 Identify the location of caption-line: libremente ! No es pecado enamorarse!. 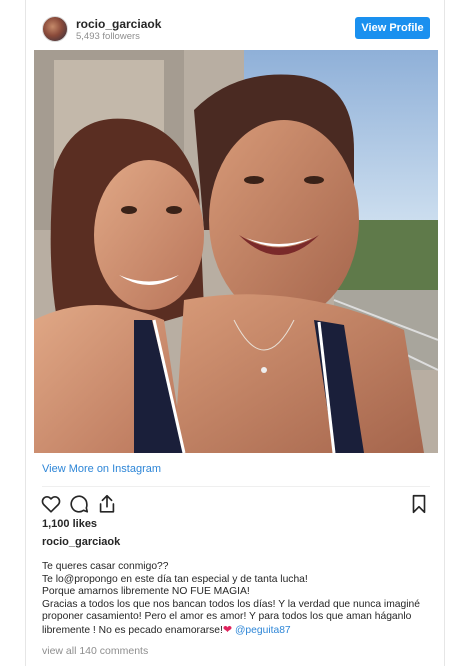
(132, 630).